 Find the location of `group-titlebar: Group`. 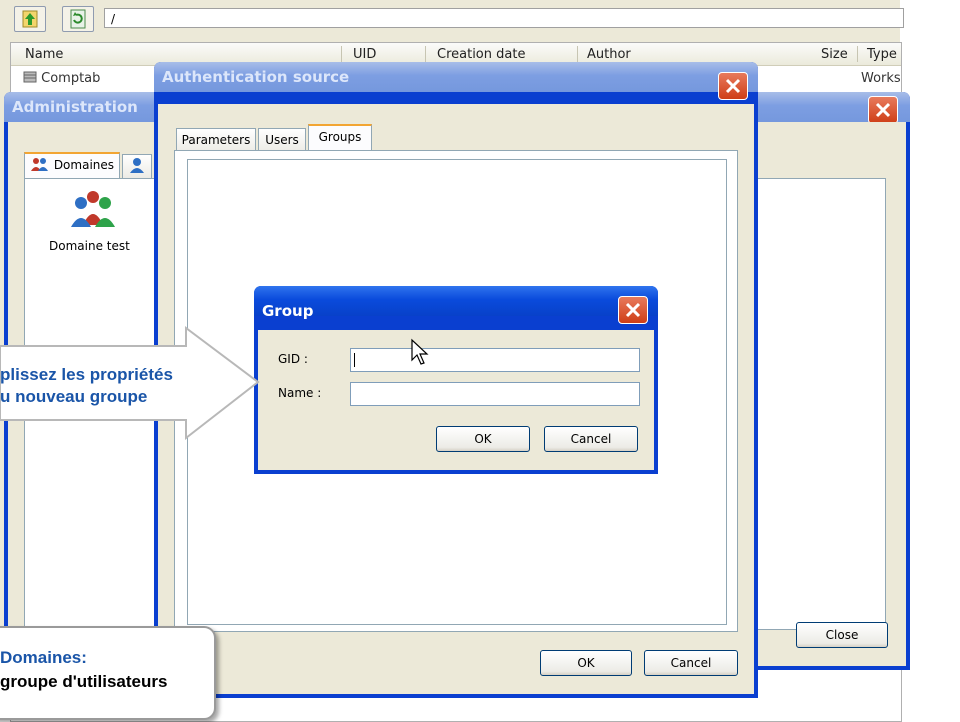

group-titlebar: Group is located at coordinates (456, 305).